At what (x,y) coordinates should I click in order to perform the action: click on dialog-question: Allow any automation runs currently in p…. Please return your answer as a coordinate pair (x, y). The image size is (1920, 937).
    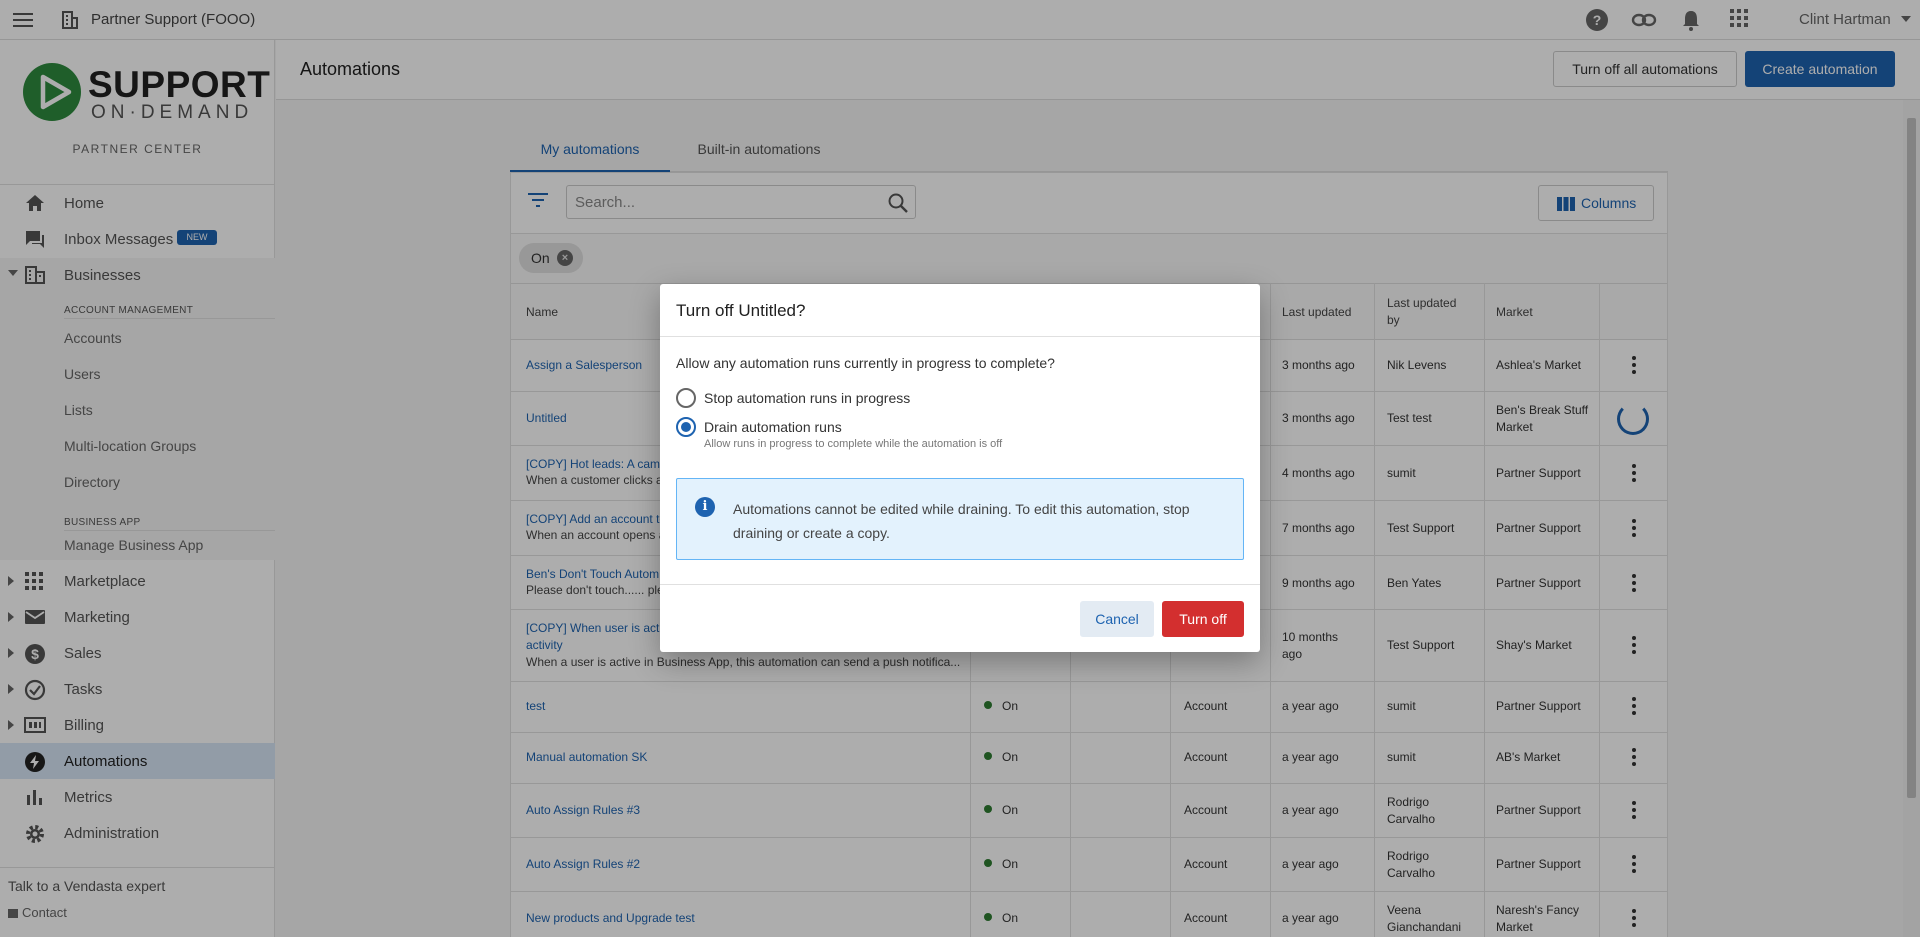
    Looking at the image, I should click on (865, 363).